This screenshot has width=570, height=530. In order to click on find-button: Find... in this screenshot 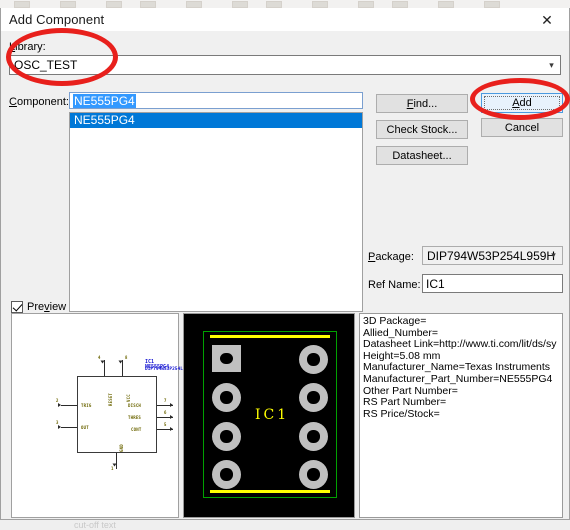, I will do `click(422, 103)`.